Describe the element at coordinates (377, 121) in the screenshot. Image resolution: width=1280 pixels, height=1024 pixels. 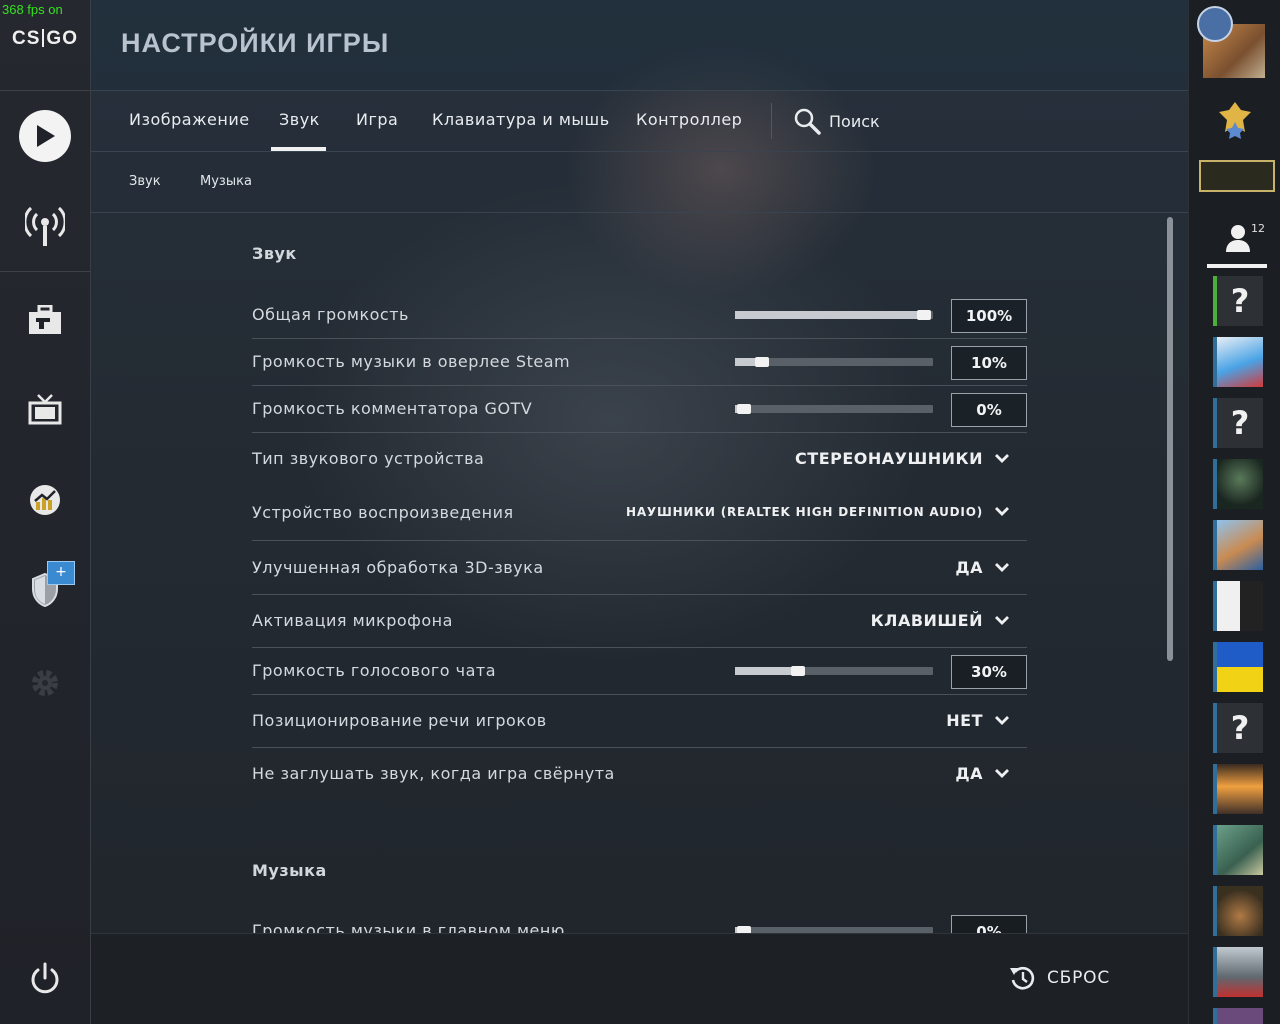
I see `tab-game: Игра` at that location.